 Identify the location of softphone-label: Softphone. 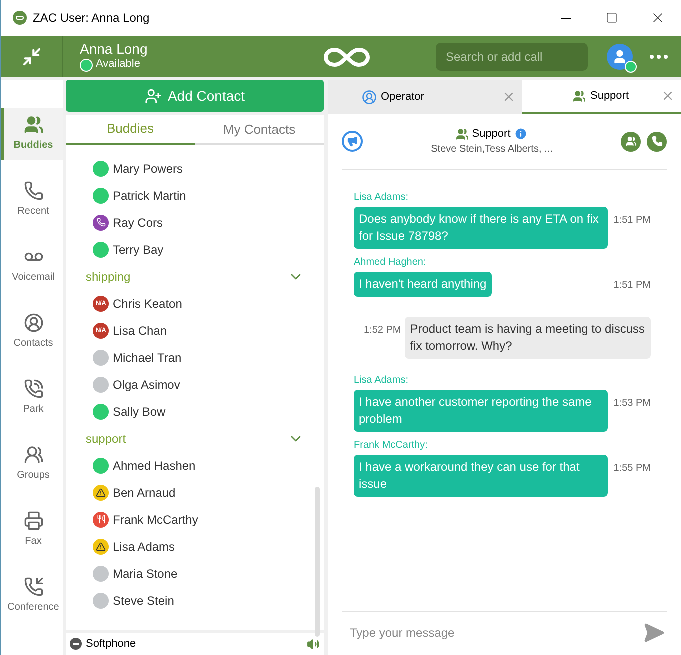
(111, 644).